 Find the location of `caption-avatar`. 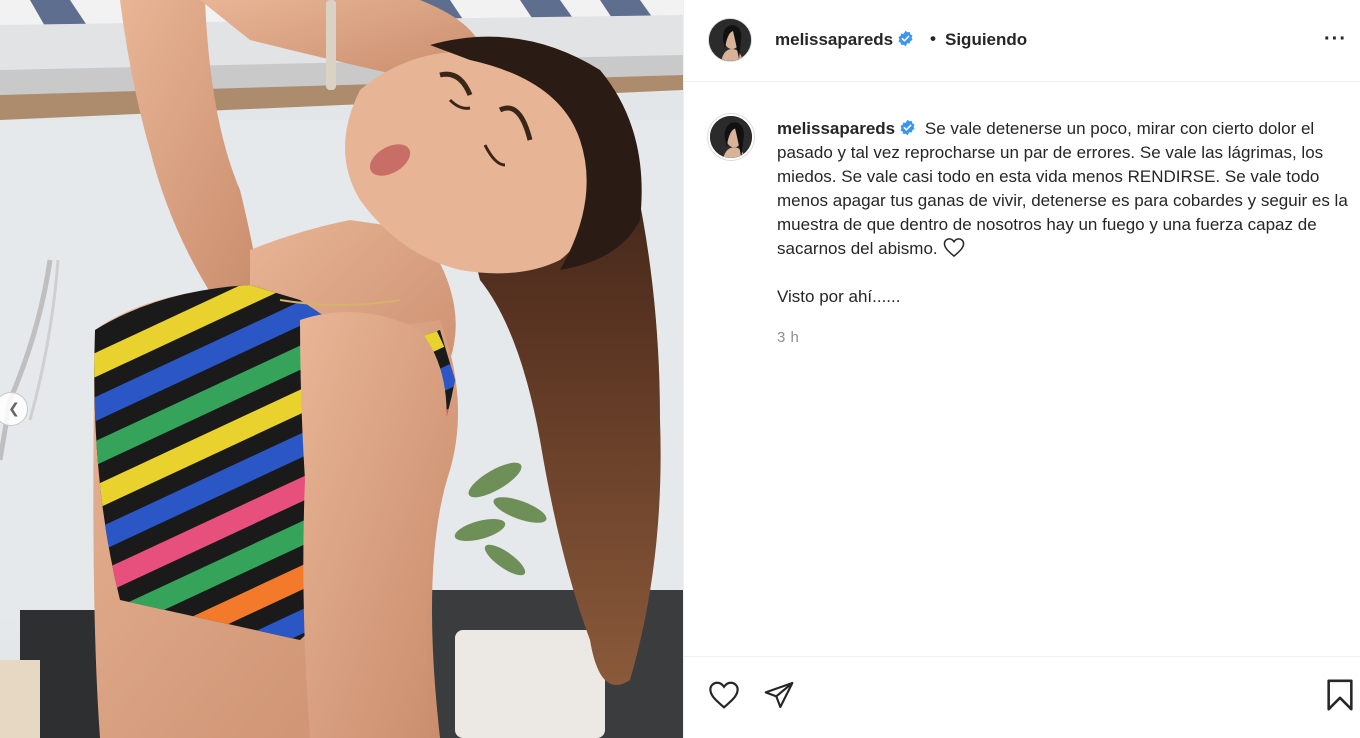

caption-avatar is located at coordinates (731, 137).